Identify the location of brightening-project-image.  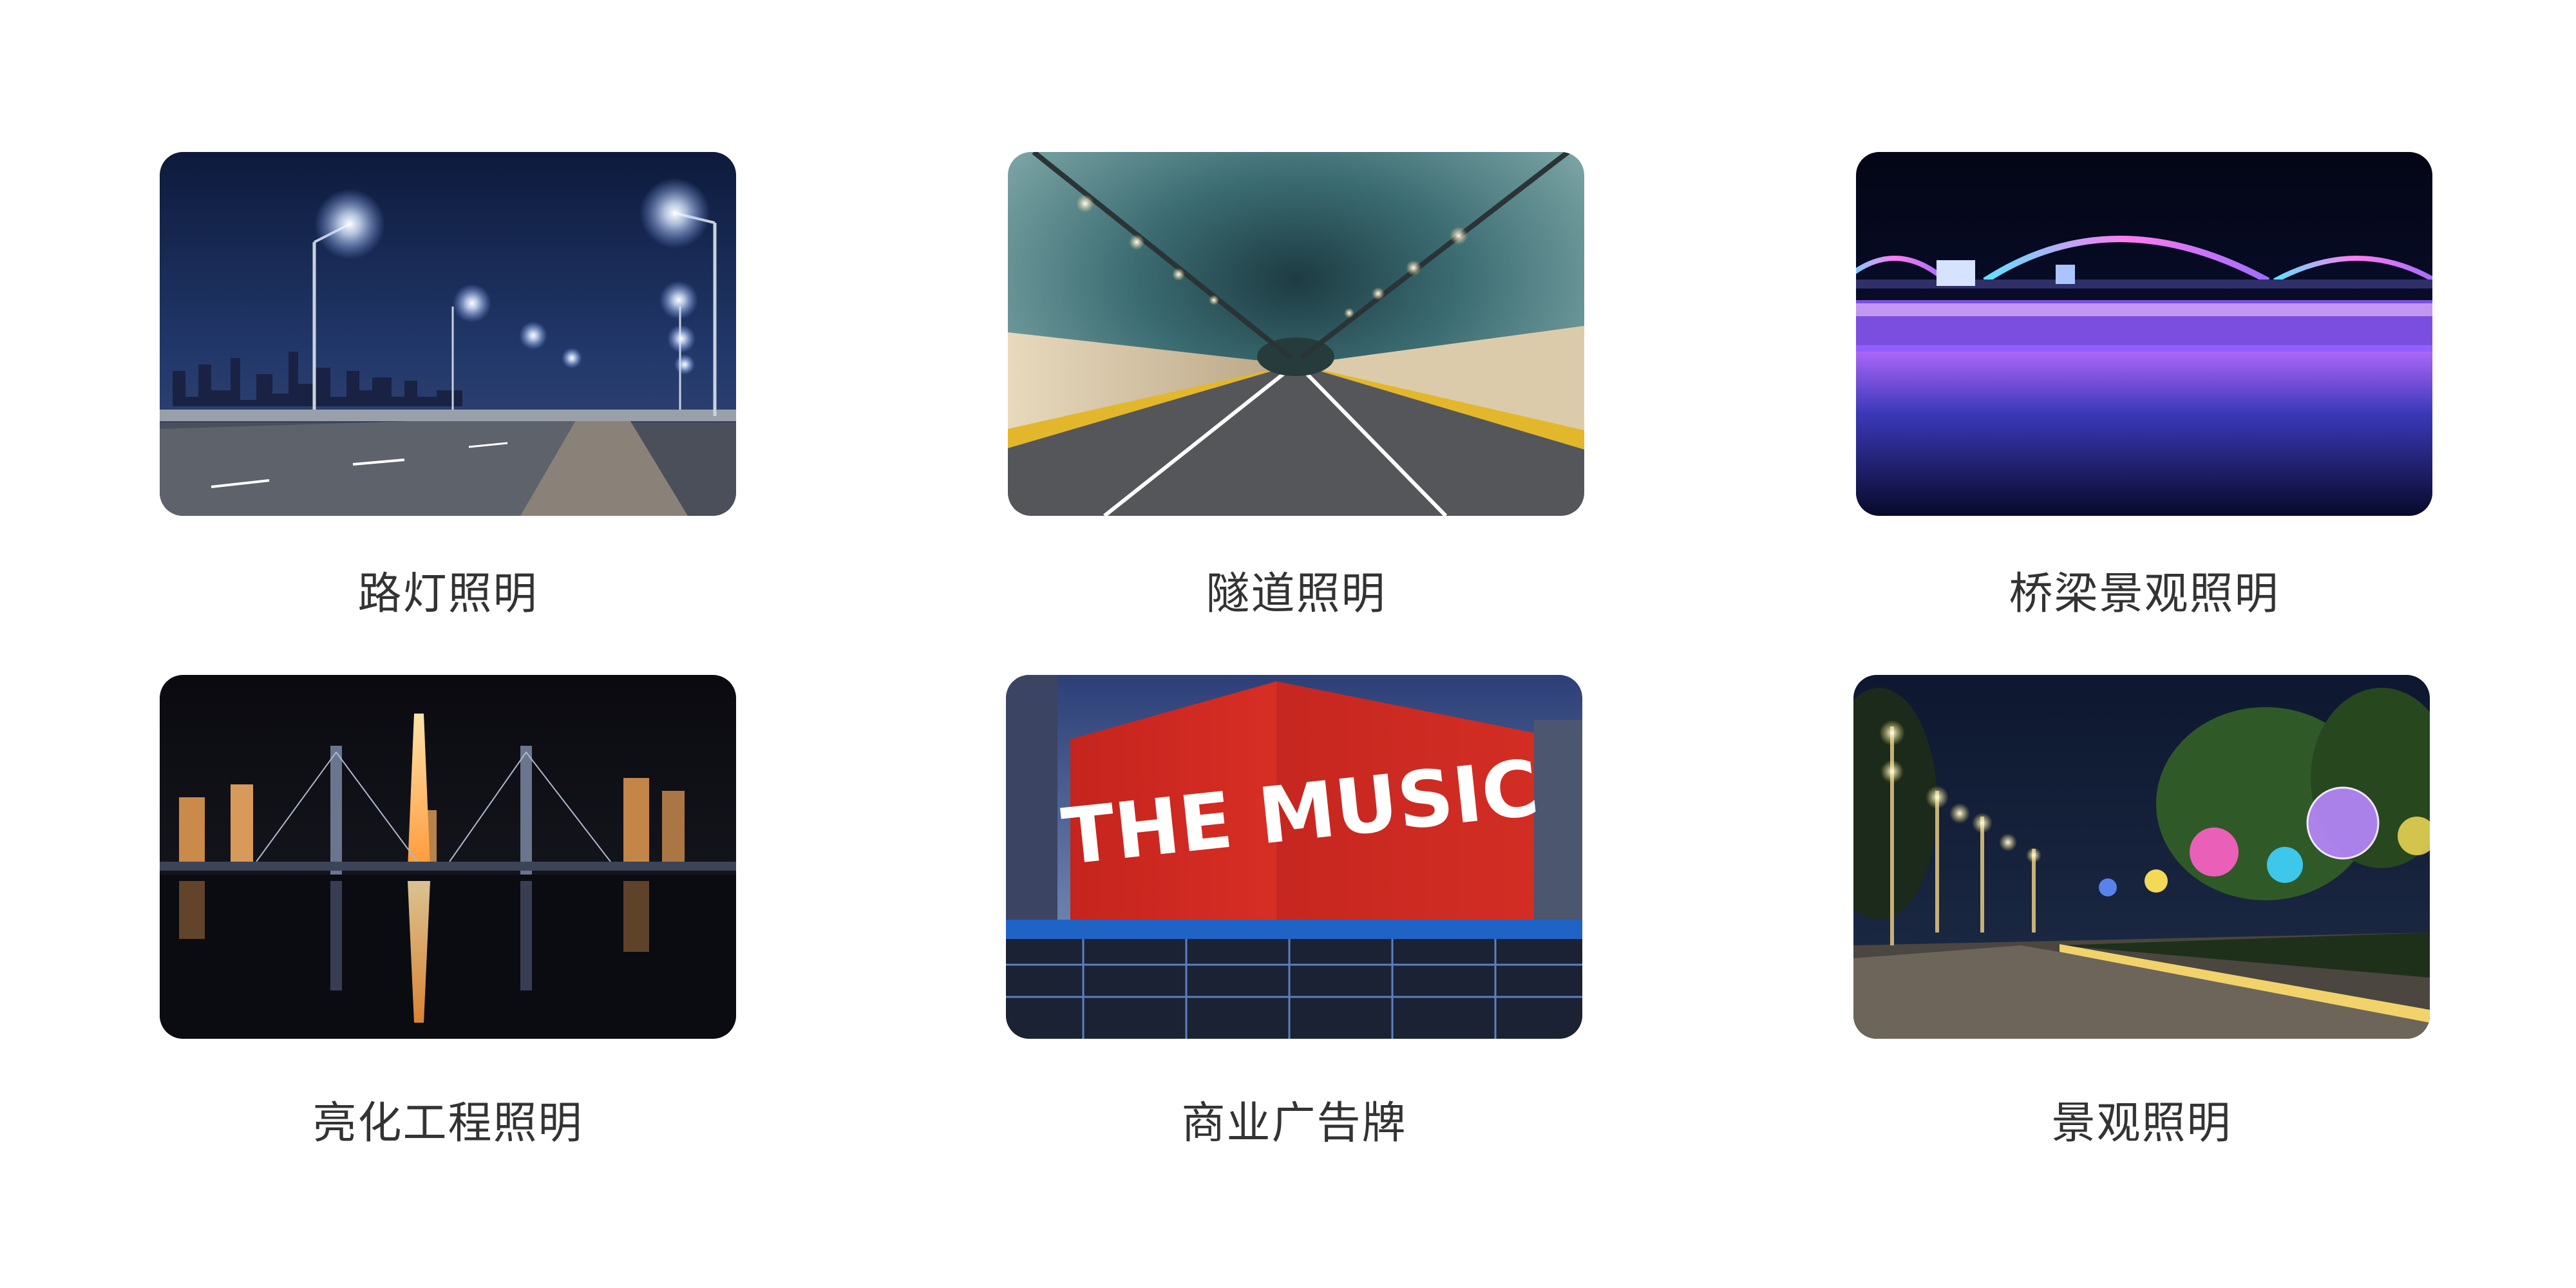
(448, 857).